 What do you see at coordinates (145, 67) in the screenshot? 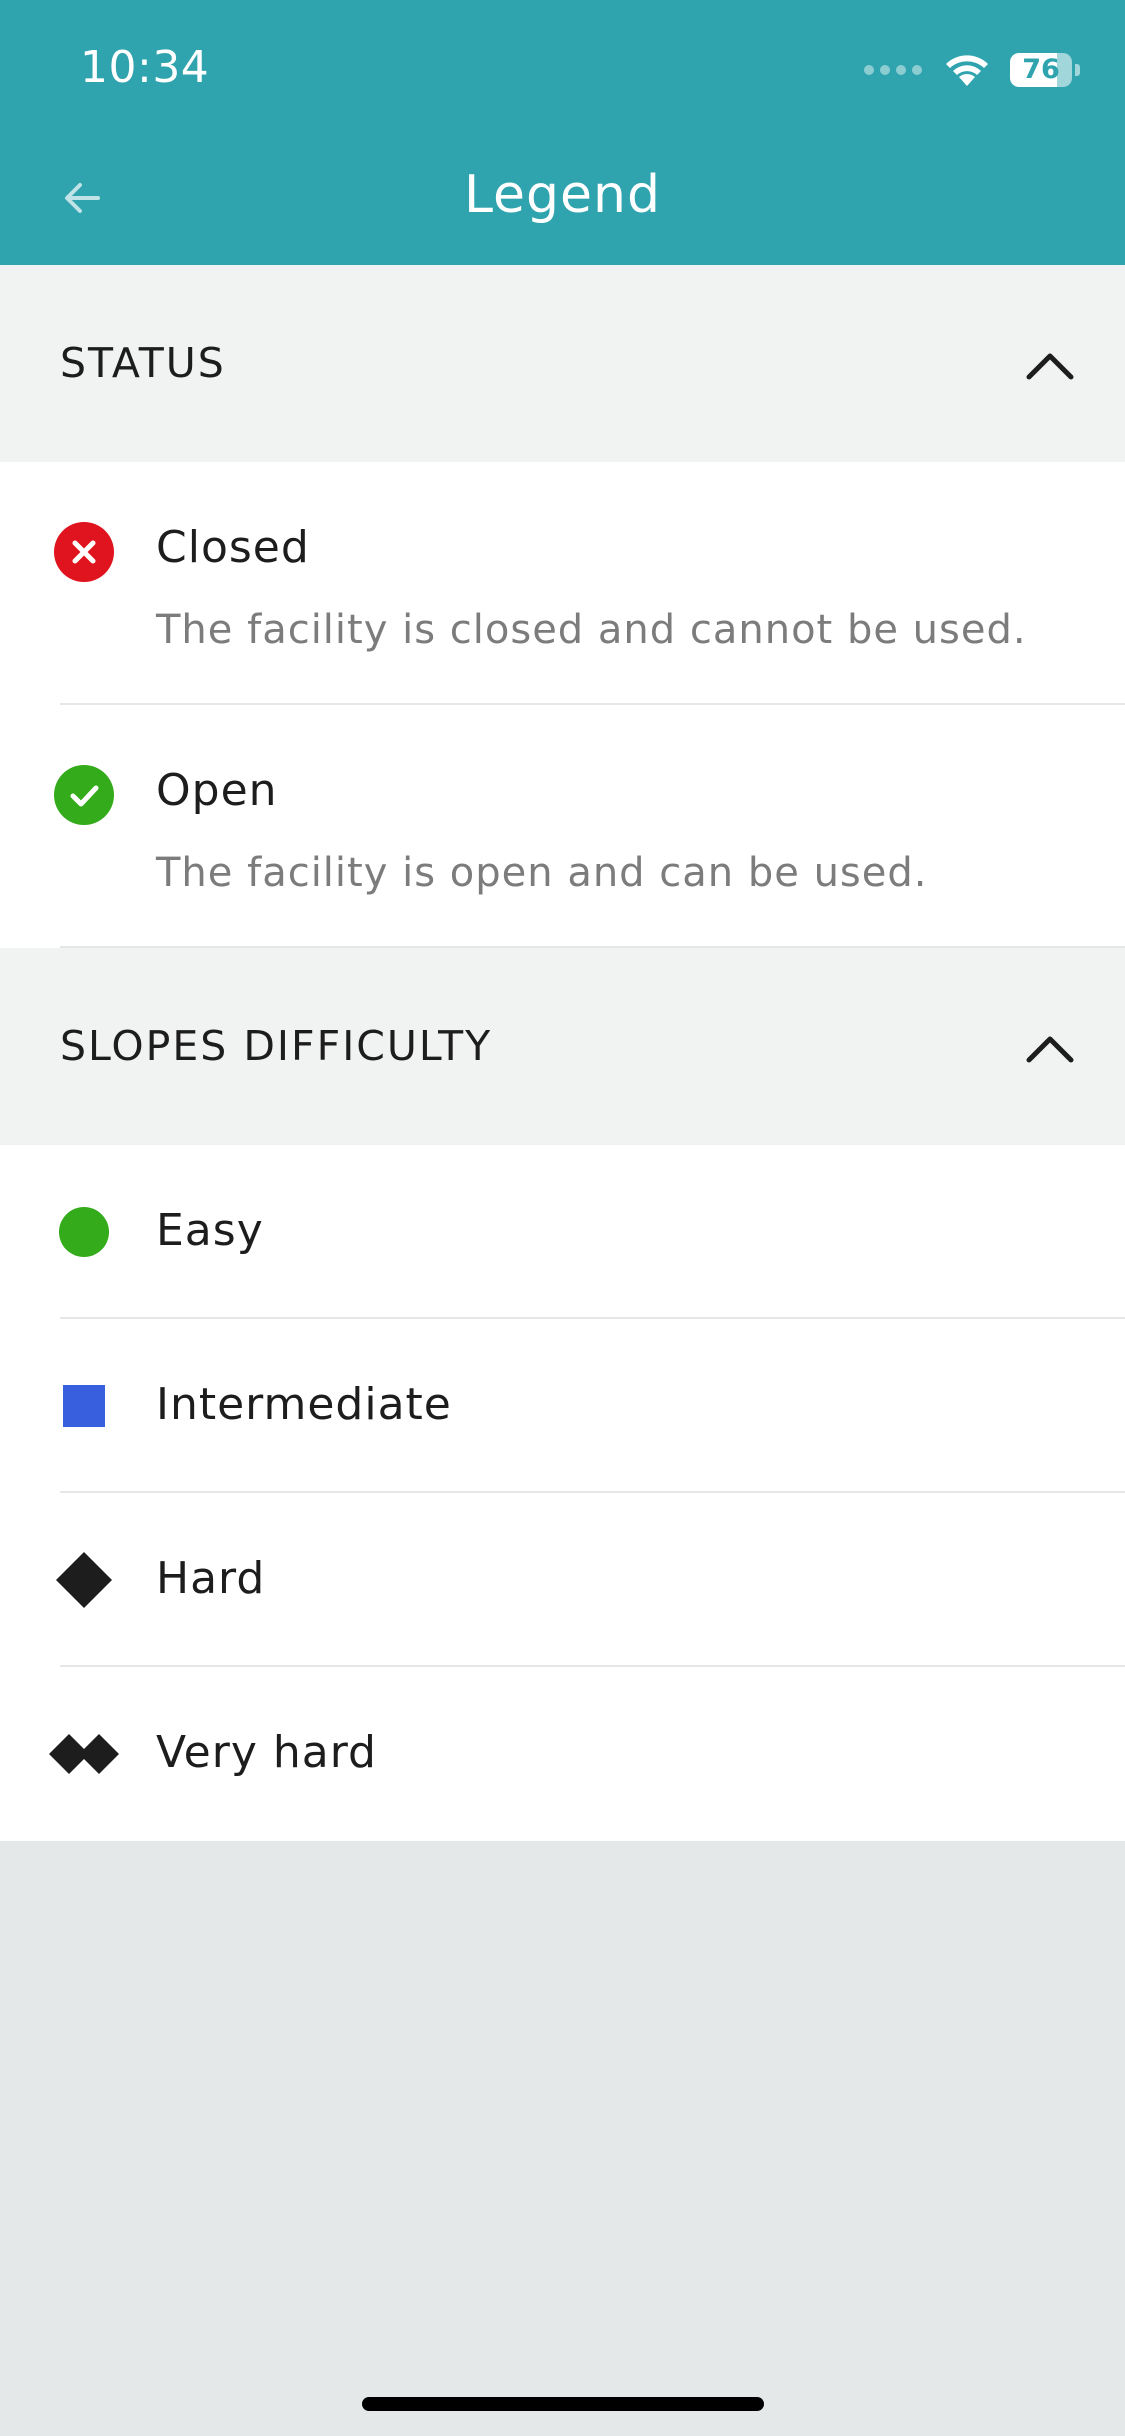
I see `status-time: 10:34` at bounding box center [145, 67].